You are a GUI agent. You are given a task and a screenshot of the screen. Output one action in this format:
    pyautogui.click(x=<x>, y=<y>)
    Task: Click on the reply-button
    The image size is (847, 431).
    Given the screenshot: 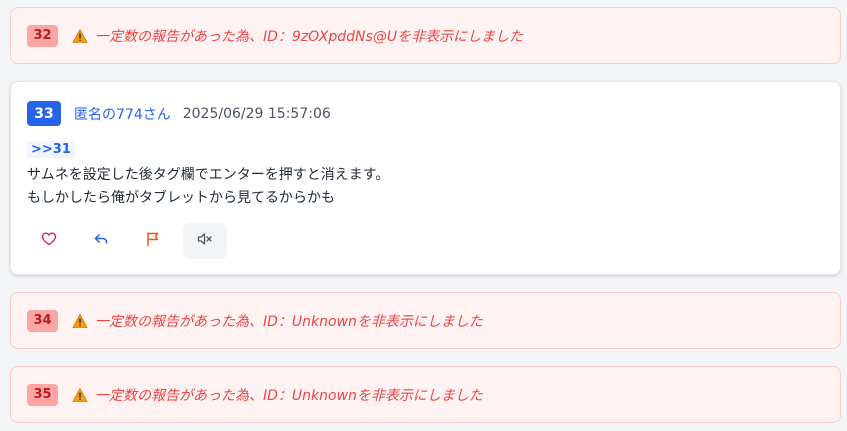 What is the action you would take?
    pyautogui.click(x=101, y=241)
    